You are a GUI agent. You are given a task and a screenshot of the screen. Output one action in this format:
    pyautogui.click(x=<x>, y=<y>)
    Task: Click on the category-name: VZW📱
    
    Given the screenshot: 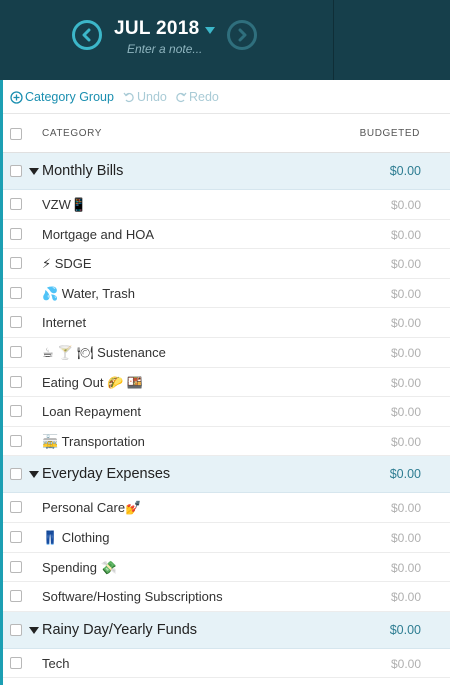 What is the action you would take?
    pyautogui.click(x=64, y=205)
    